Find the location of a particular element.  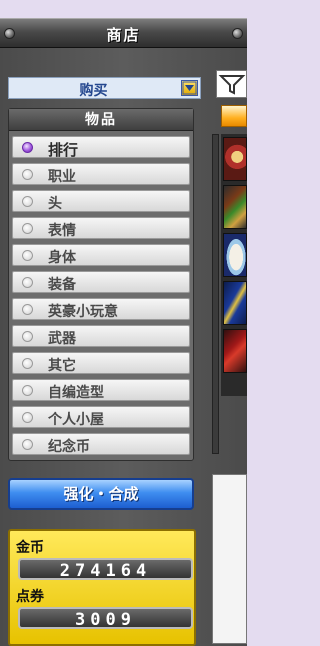

shop-mode-dropdown: 购买 is located at coordinates (104, 88).